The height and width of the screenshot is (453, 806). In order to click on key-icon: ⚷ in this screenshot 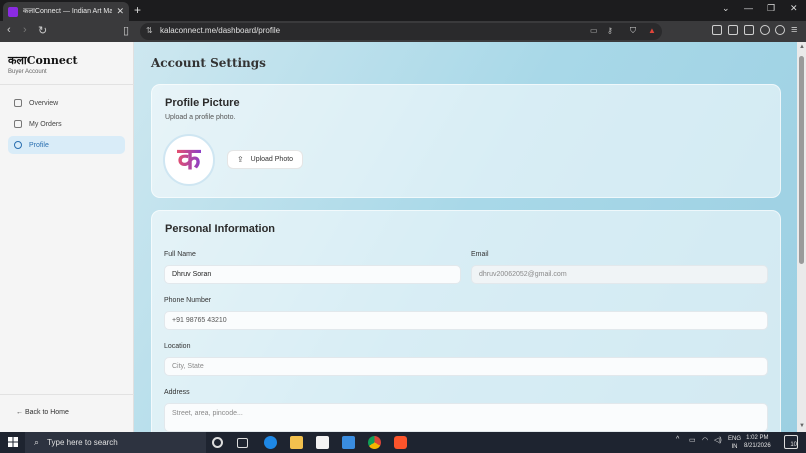, I will do `click(610, 30)`.